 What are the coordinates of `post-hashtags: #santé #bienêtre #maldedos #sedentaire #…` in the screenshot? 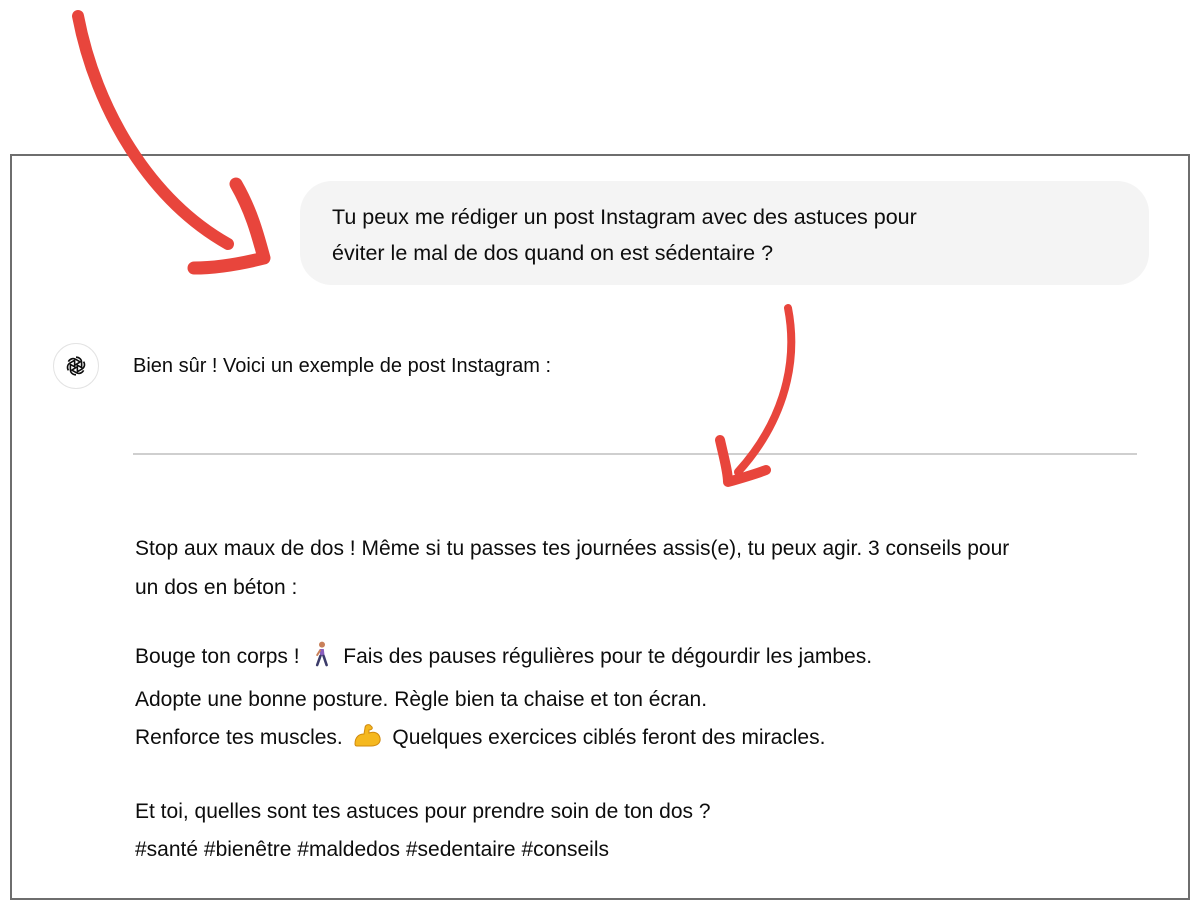 It's located at (372, 849).